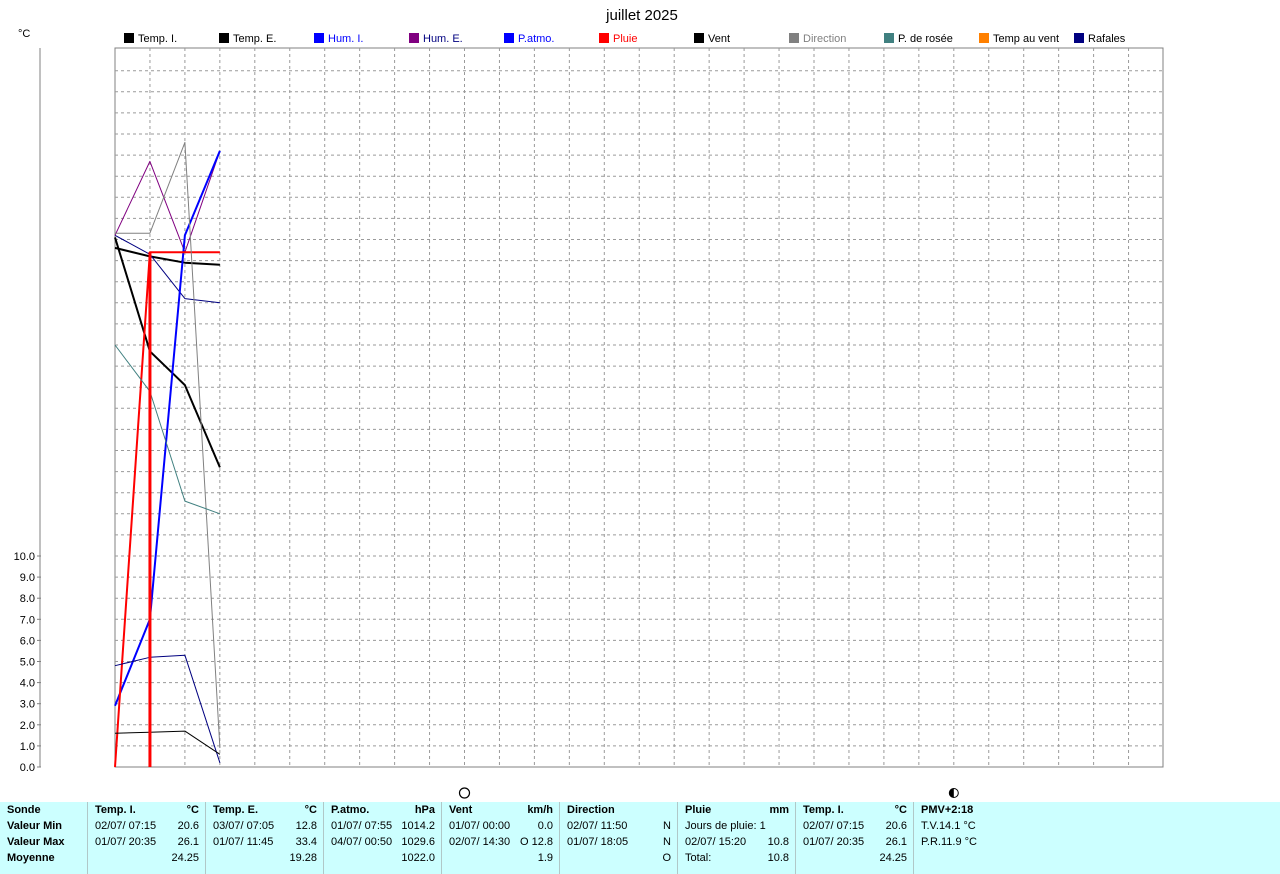 The image size is (1280, 874). I want to click on stats-row: 19.28, so click(268, 858).